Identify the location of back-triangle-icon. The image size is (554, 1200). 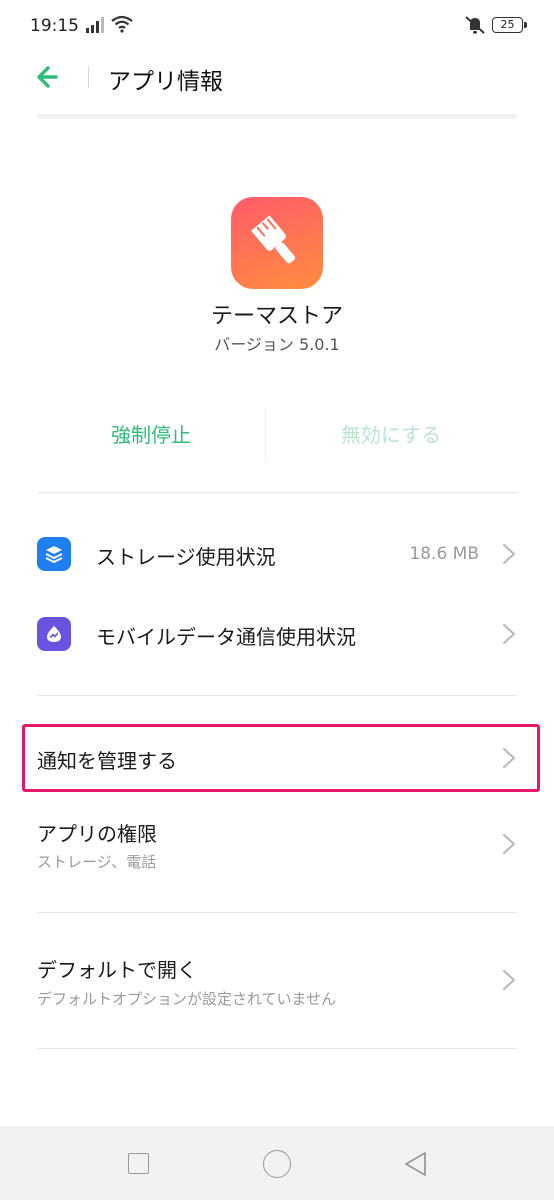
(415, 1164).